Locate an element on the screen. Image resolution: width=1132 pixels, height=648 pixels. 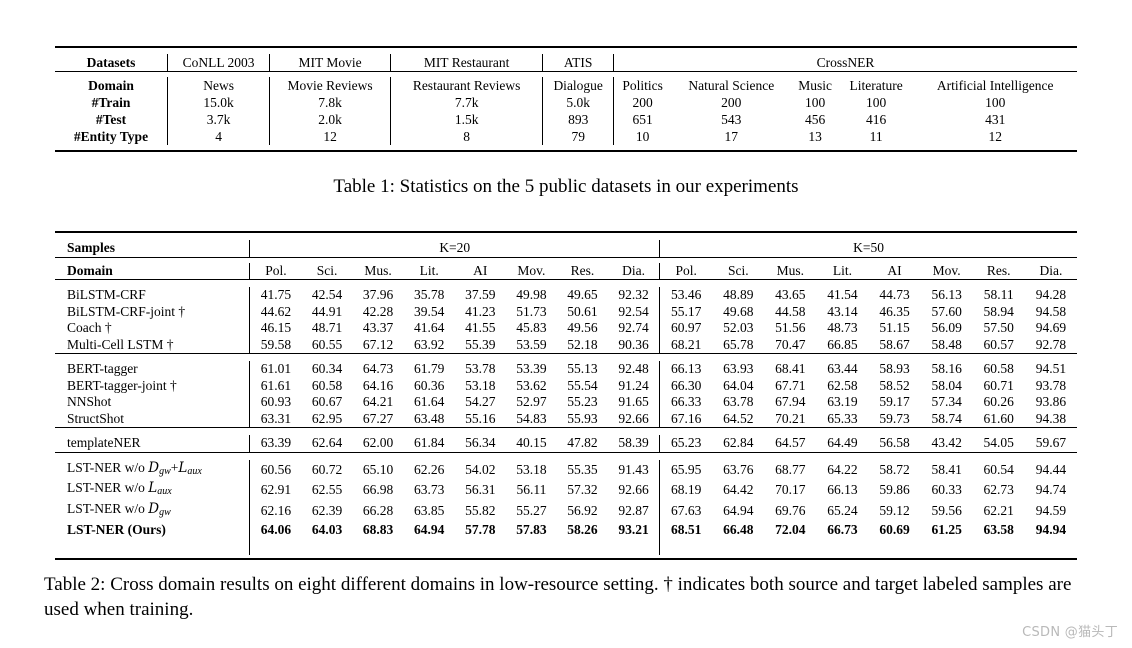
csdn-watermark: CSDN @猫头丁 is located at coordinates (1070, 632).